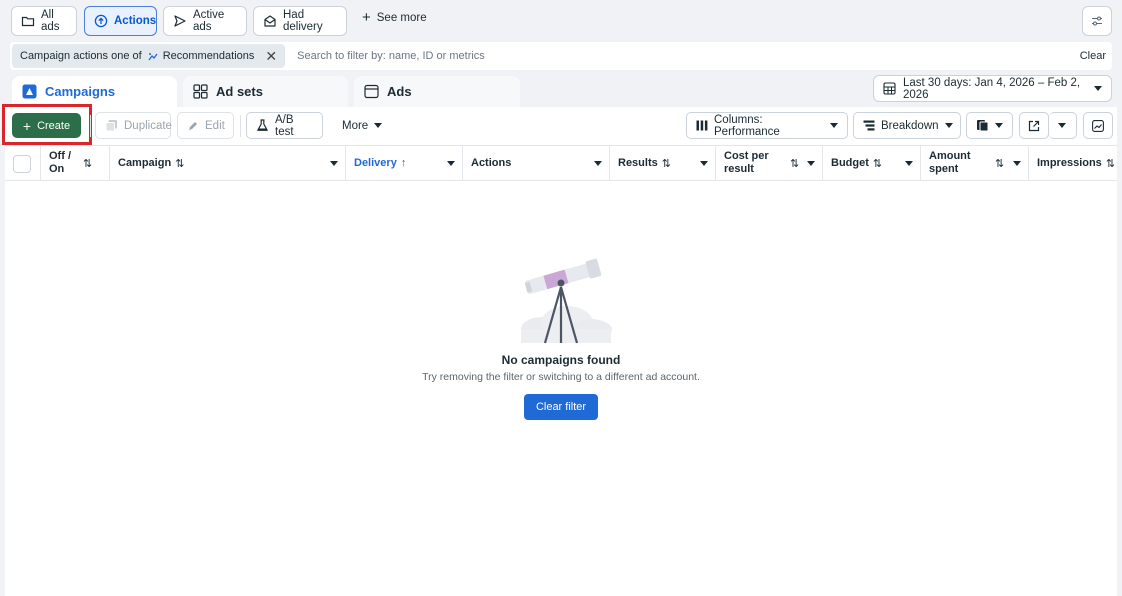 The height and width of the screenshot is (596, 1122). Describe the element at coordinates (869, 125) in the screenshot. I see `breakdown-icon` at that location.